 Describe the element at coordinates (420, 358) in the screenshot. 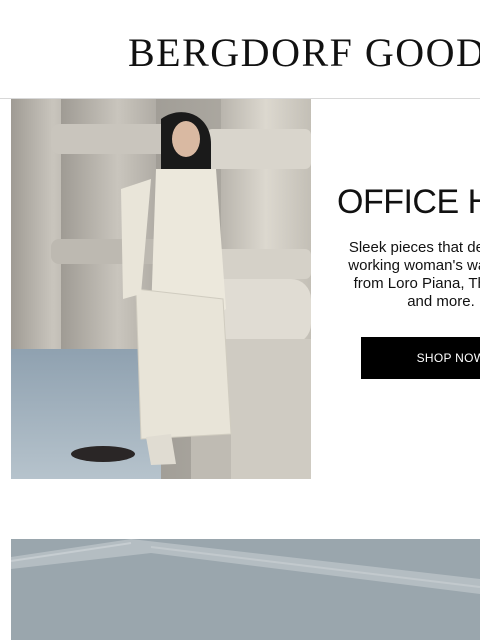

I see `shop-now-button: SHOP NOW` at that location.